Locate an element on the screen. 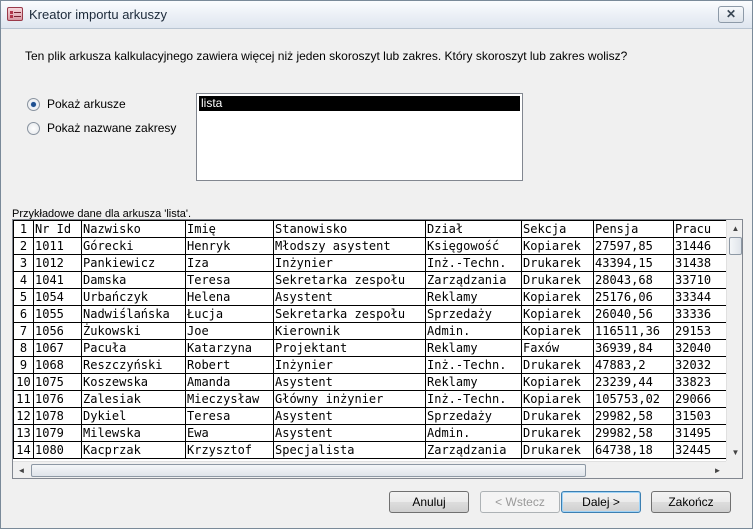  window-title: Kreator importu arkuszy is located at coordinates (98, 14).